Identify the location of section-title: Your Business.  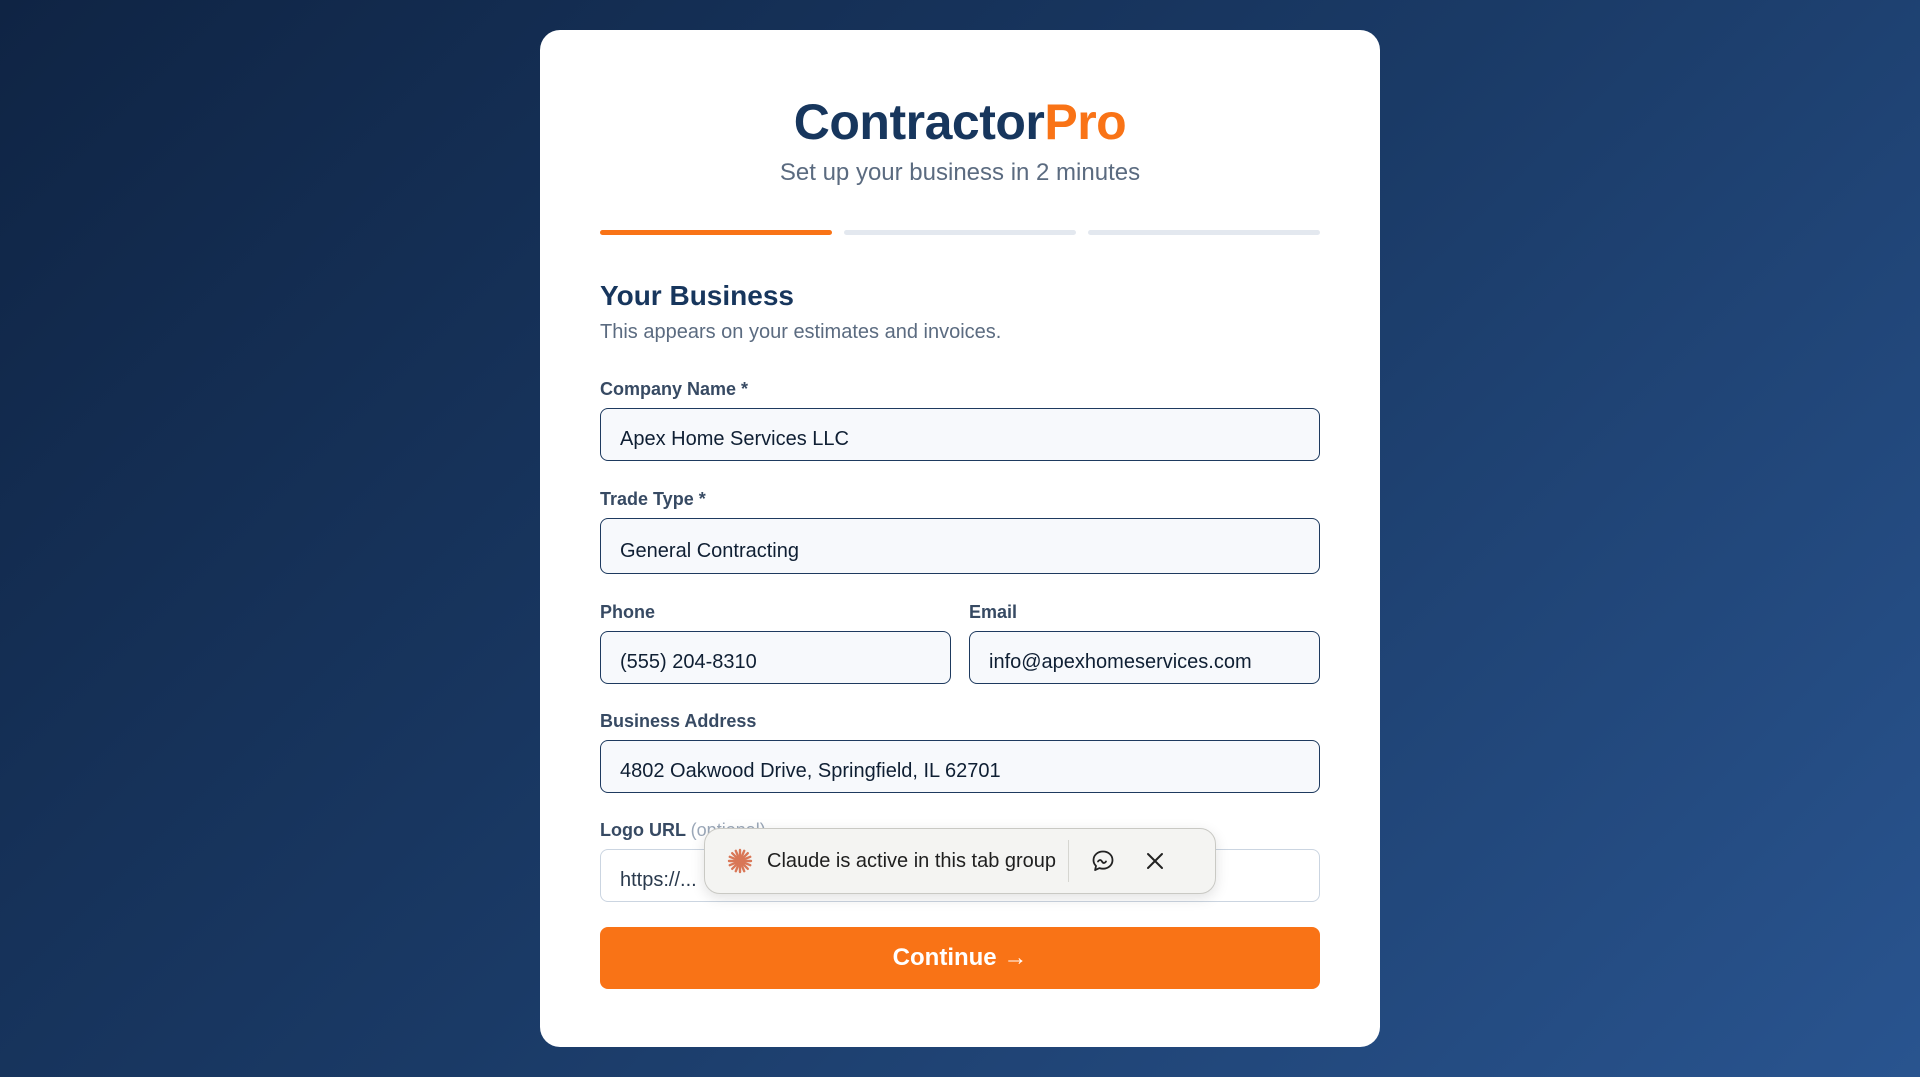
(697, 295).